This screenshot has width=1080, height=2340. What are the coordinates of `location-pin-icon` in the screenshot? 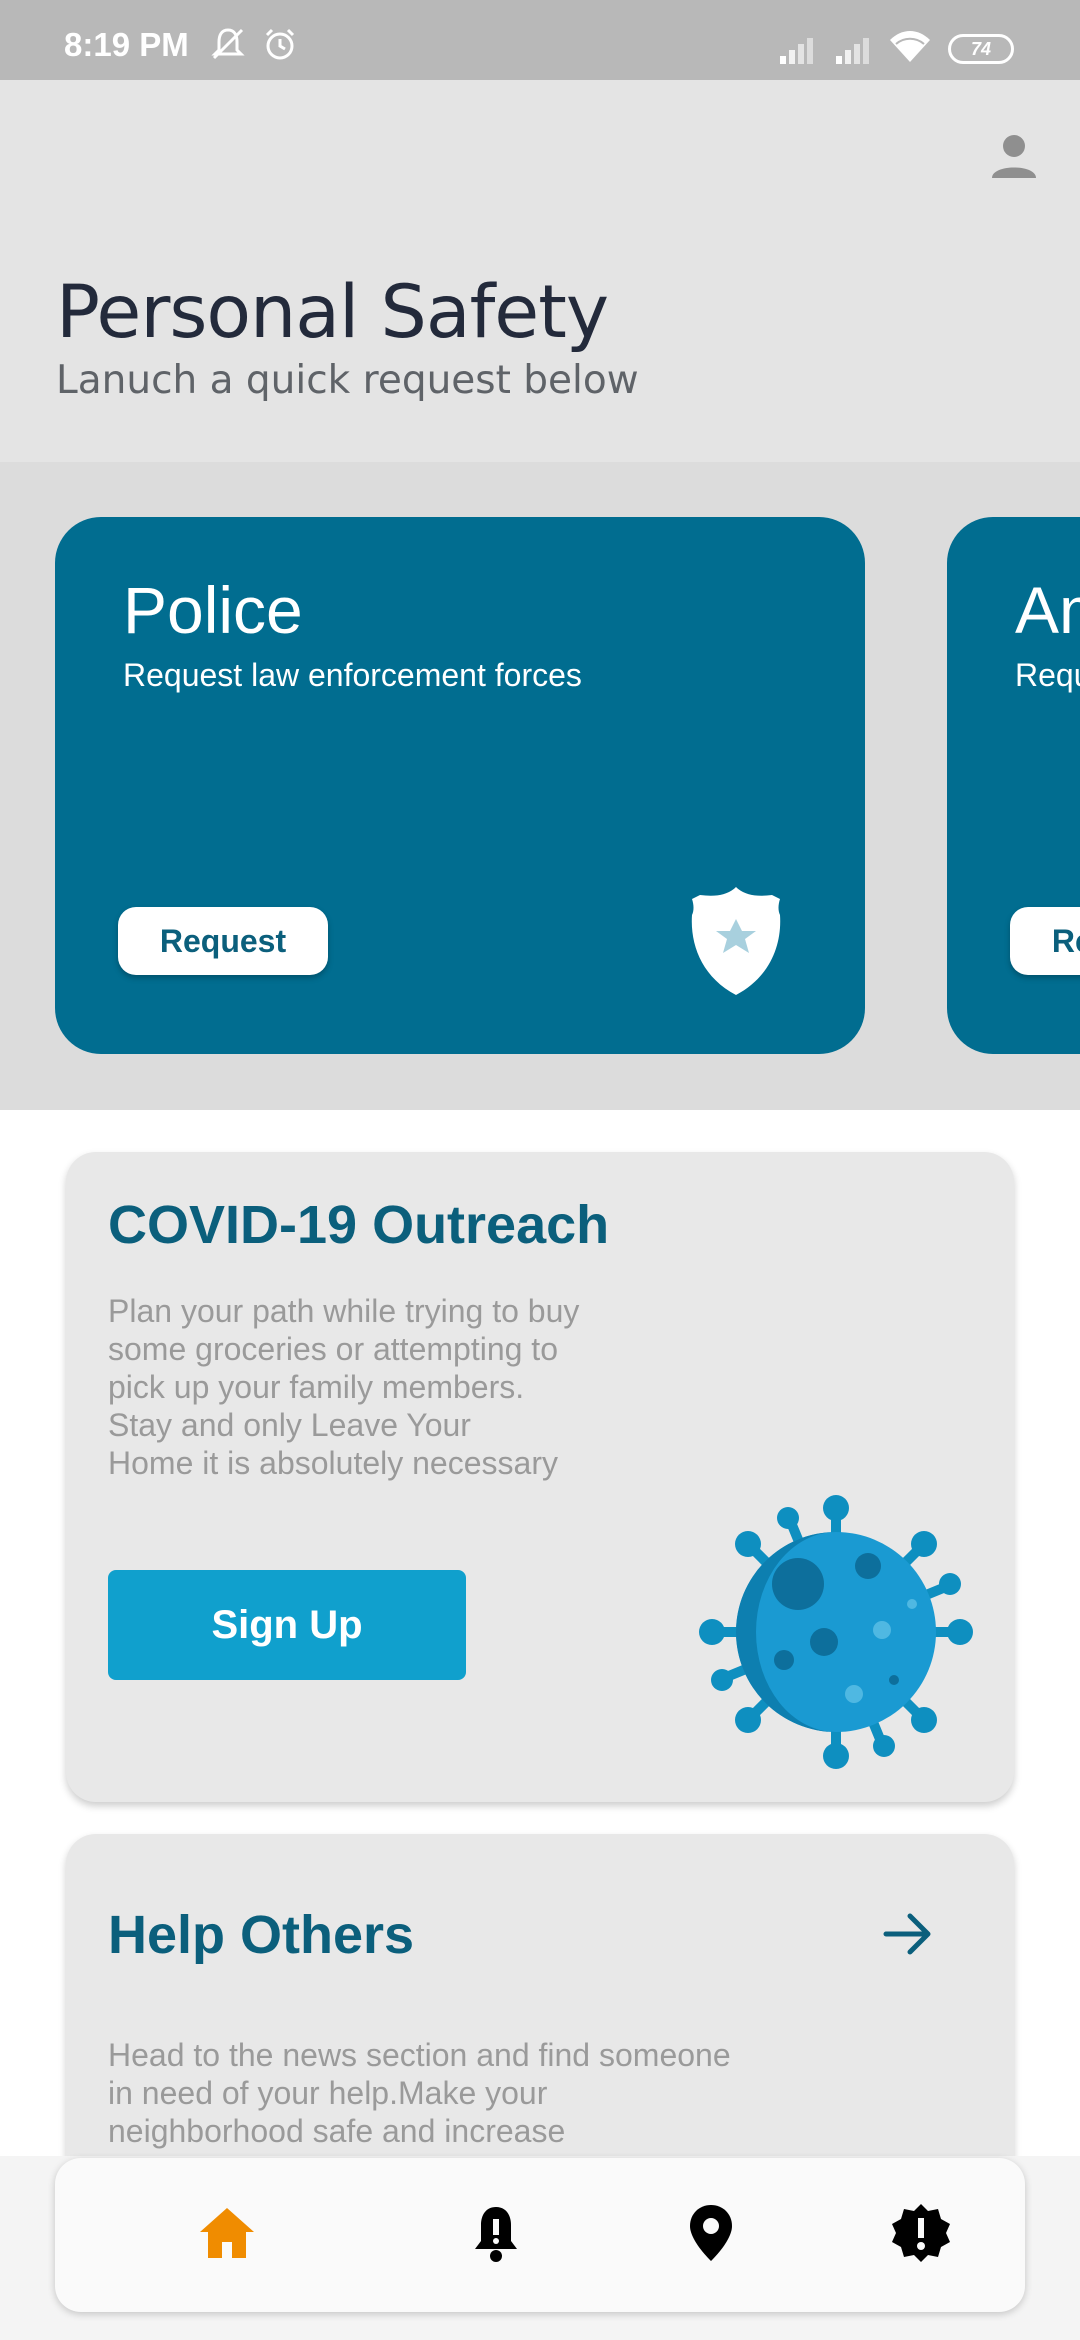 It's located at (711, 2233).